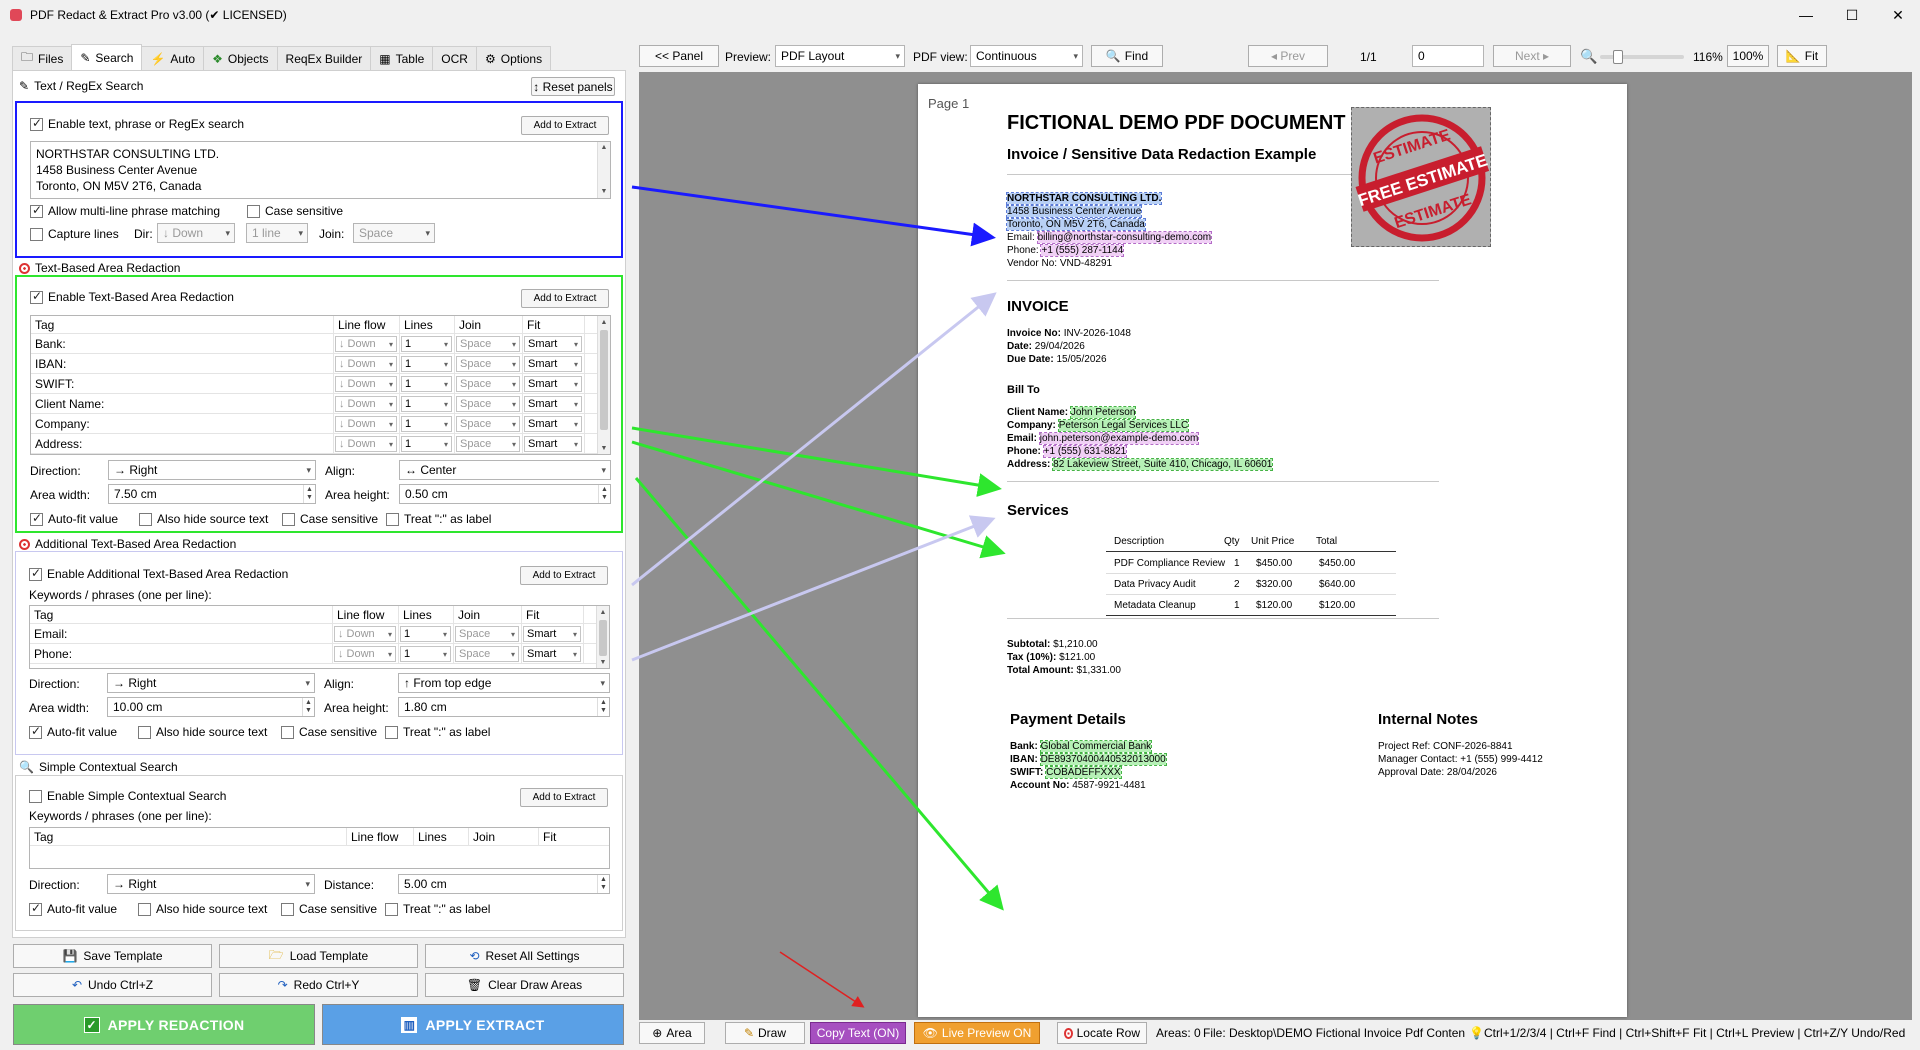 This screenshot has width=1920, height=1050. What do you see at coordinates (524, 956) in the screenshot?
I see `reset-all-button: ⟲ Reset All Settings` at bounding box center [524, 956].